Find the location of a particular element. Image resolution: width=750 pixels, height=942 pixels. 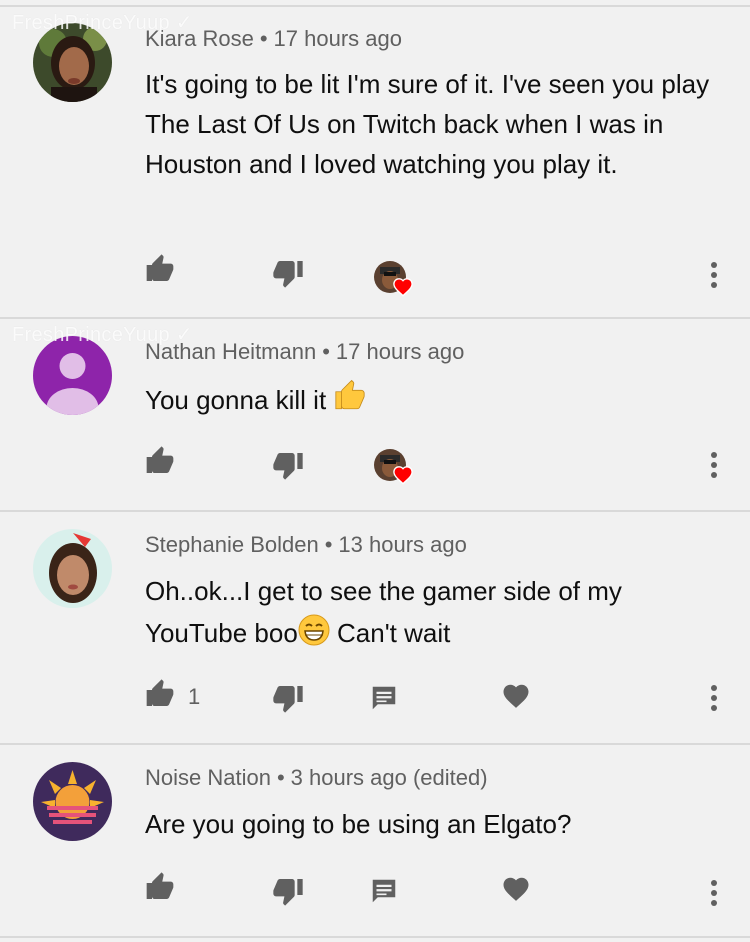

comment-time: 3 hours ago (edited) is located at coordinates (389, 777).